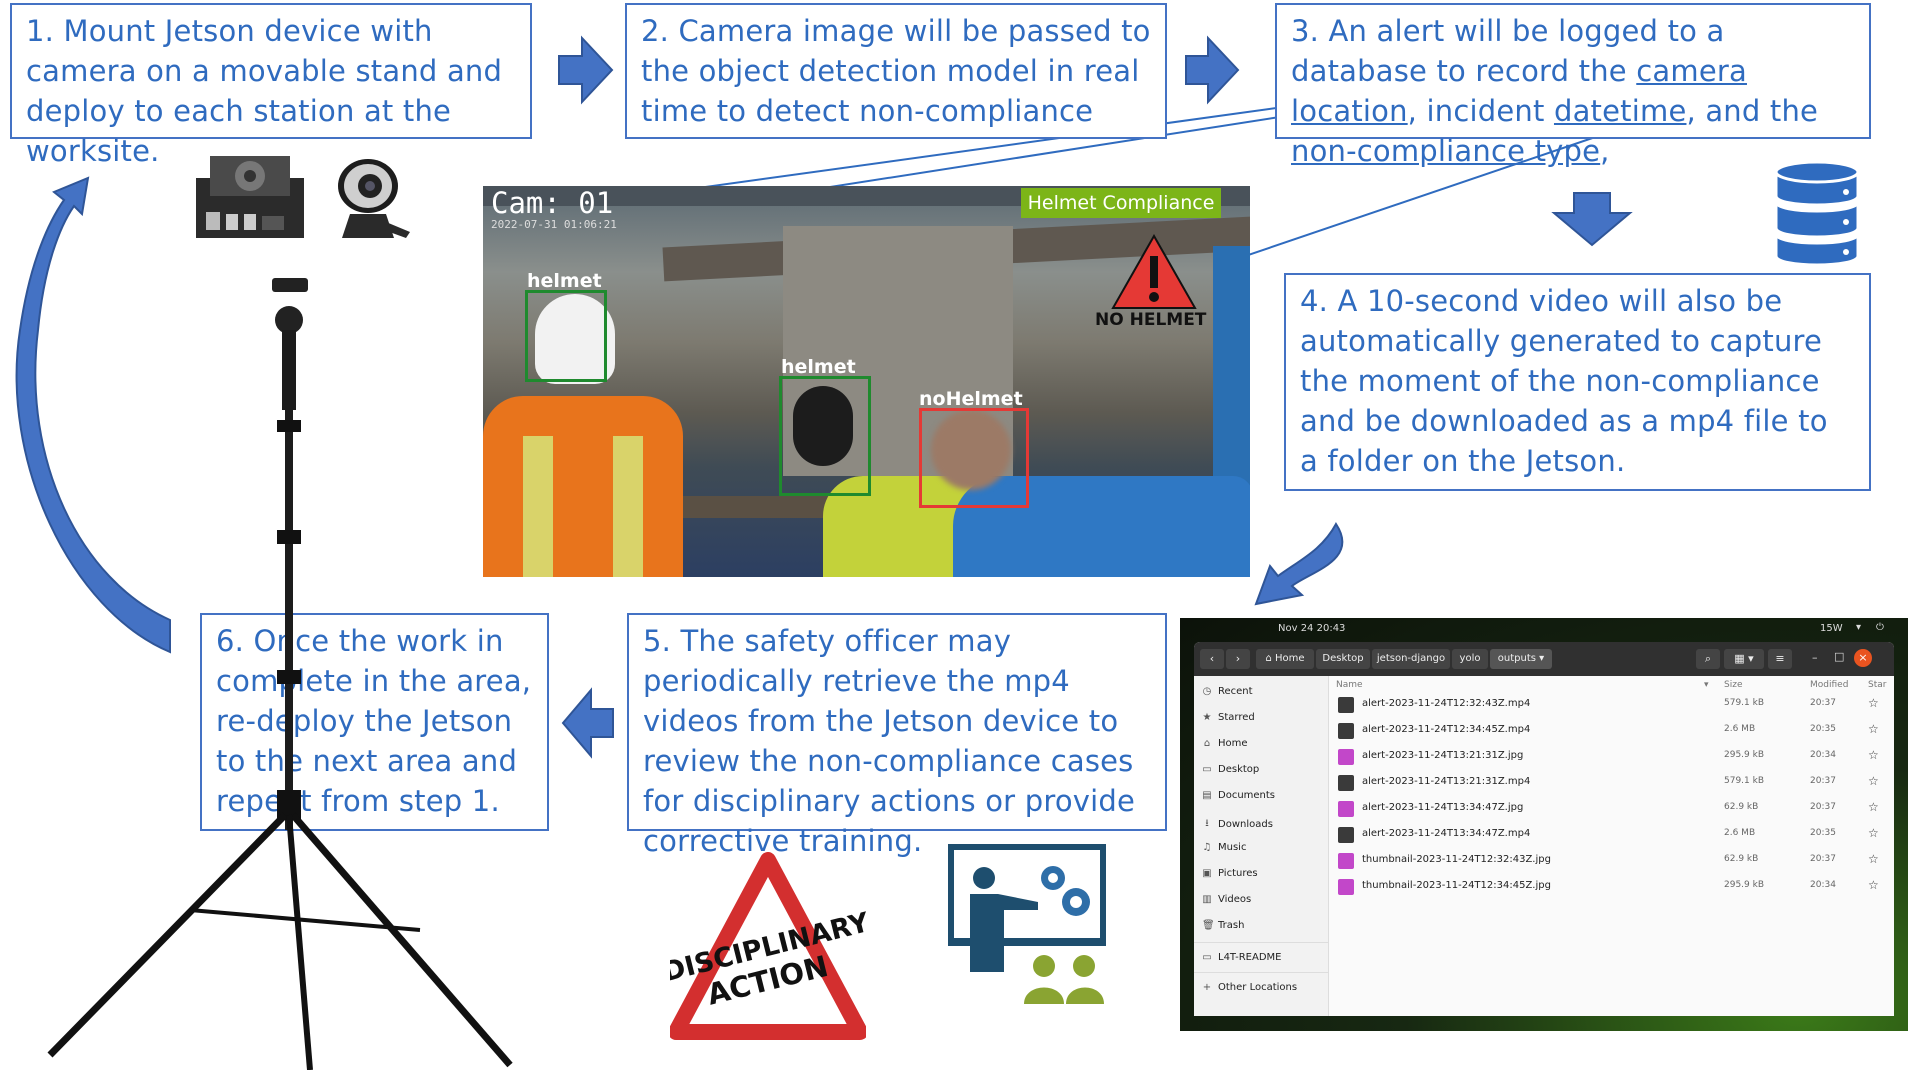 The image size is (1909, 1070). Describe the element at coordinates (1270, 658) in the screenshot. I see `home-crumb-icon: ⌂` at that location.